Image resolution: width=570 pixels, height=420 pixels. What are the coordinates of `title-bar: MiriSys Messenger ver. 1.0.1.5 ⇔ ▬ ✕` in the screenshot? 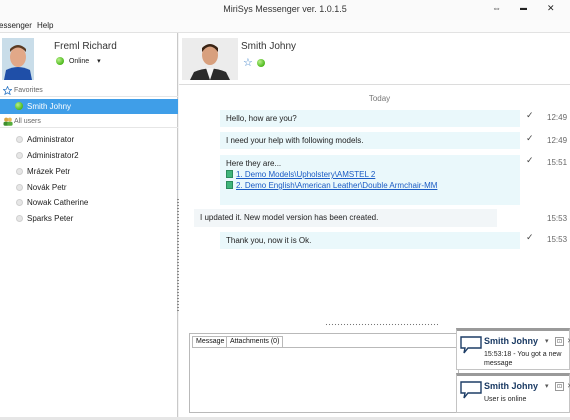 It's located at (285, 10).